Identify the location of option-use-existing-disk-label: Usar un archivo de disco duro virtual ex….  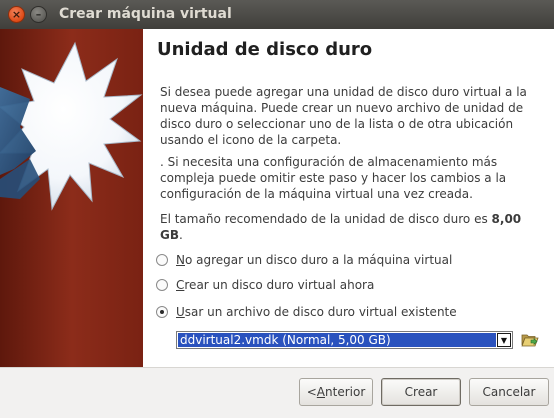
(316, 312).